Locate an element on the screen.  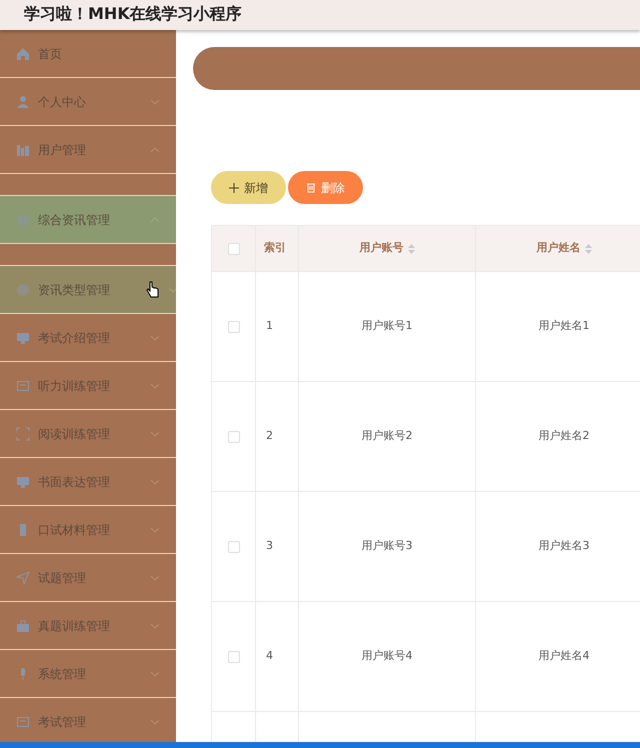
sidebar-label: 用户管理 is located at coordinates (62, 150).